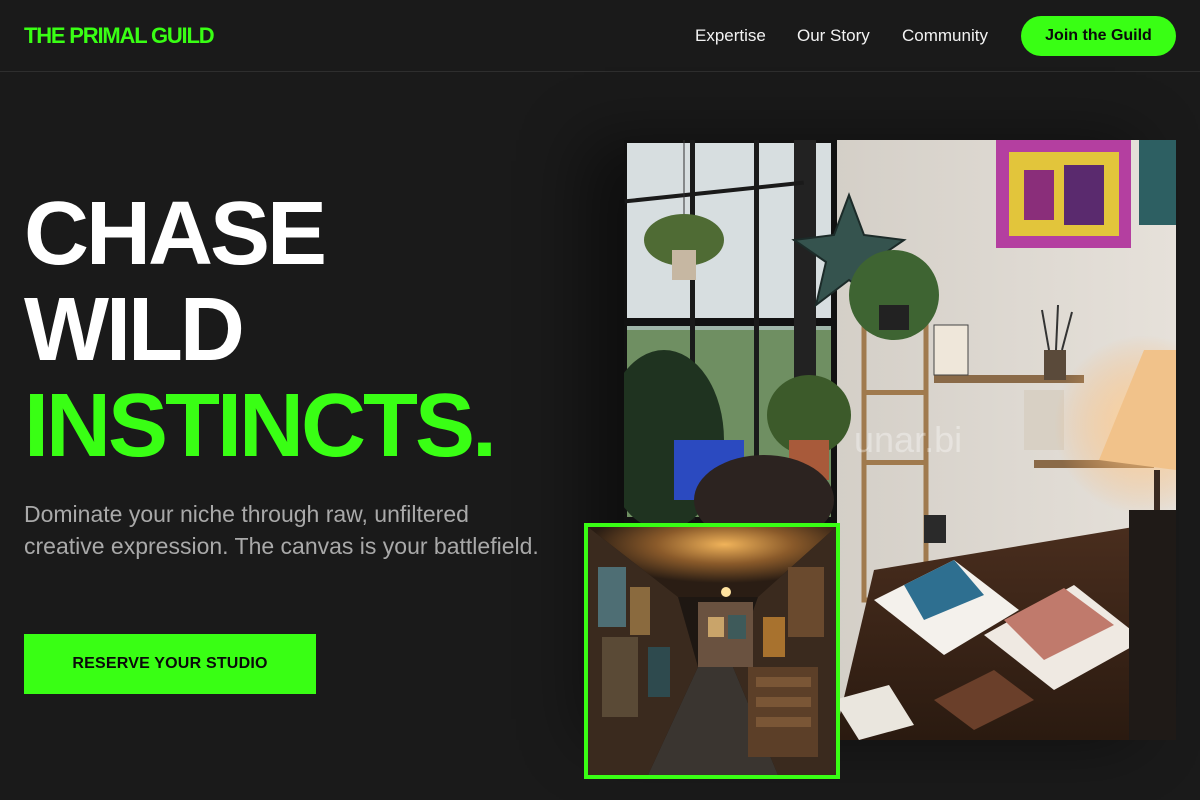 The image size is (1200, 800). What do you see at coordinates (833, 36) in the screenshot?
I see `nav-link-our-story: Our Story` at bounding box center [833, 36].